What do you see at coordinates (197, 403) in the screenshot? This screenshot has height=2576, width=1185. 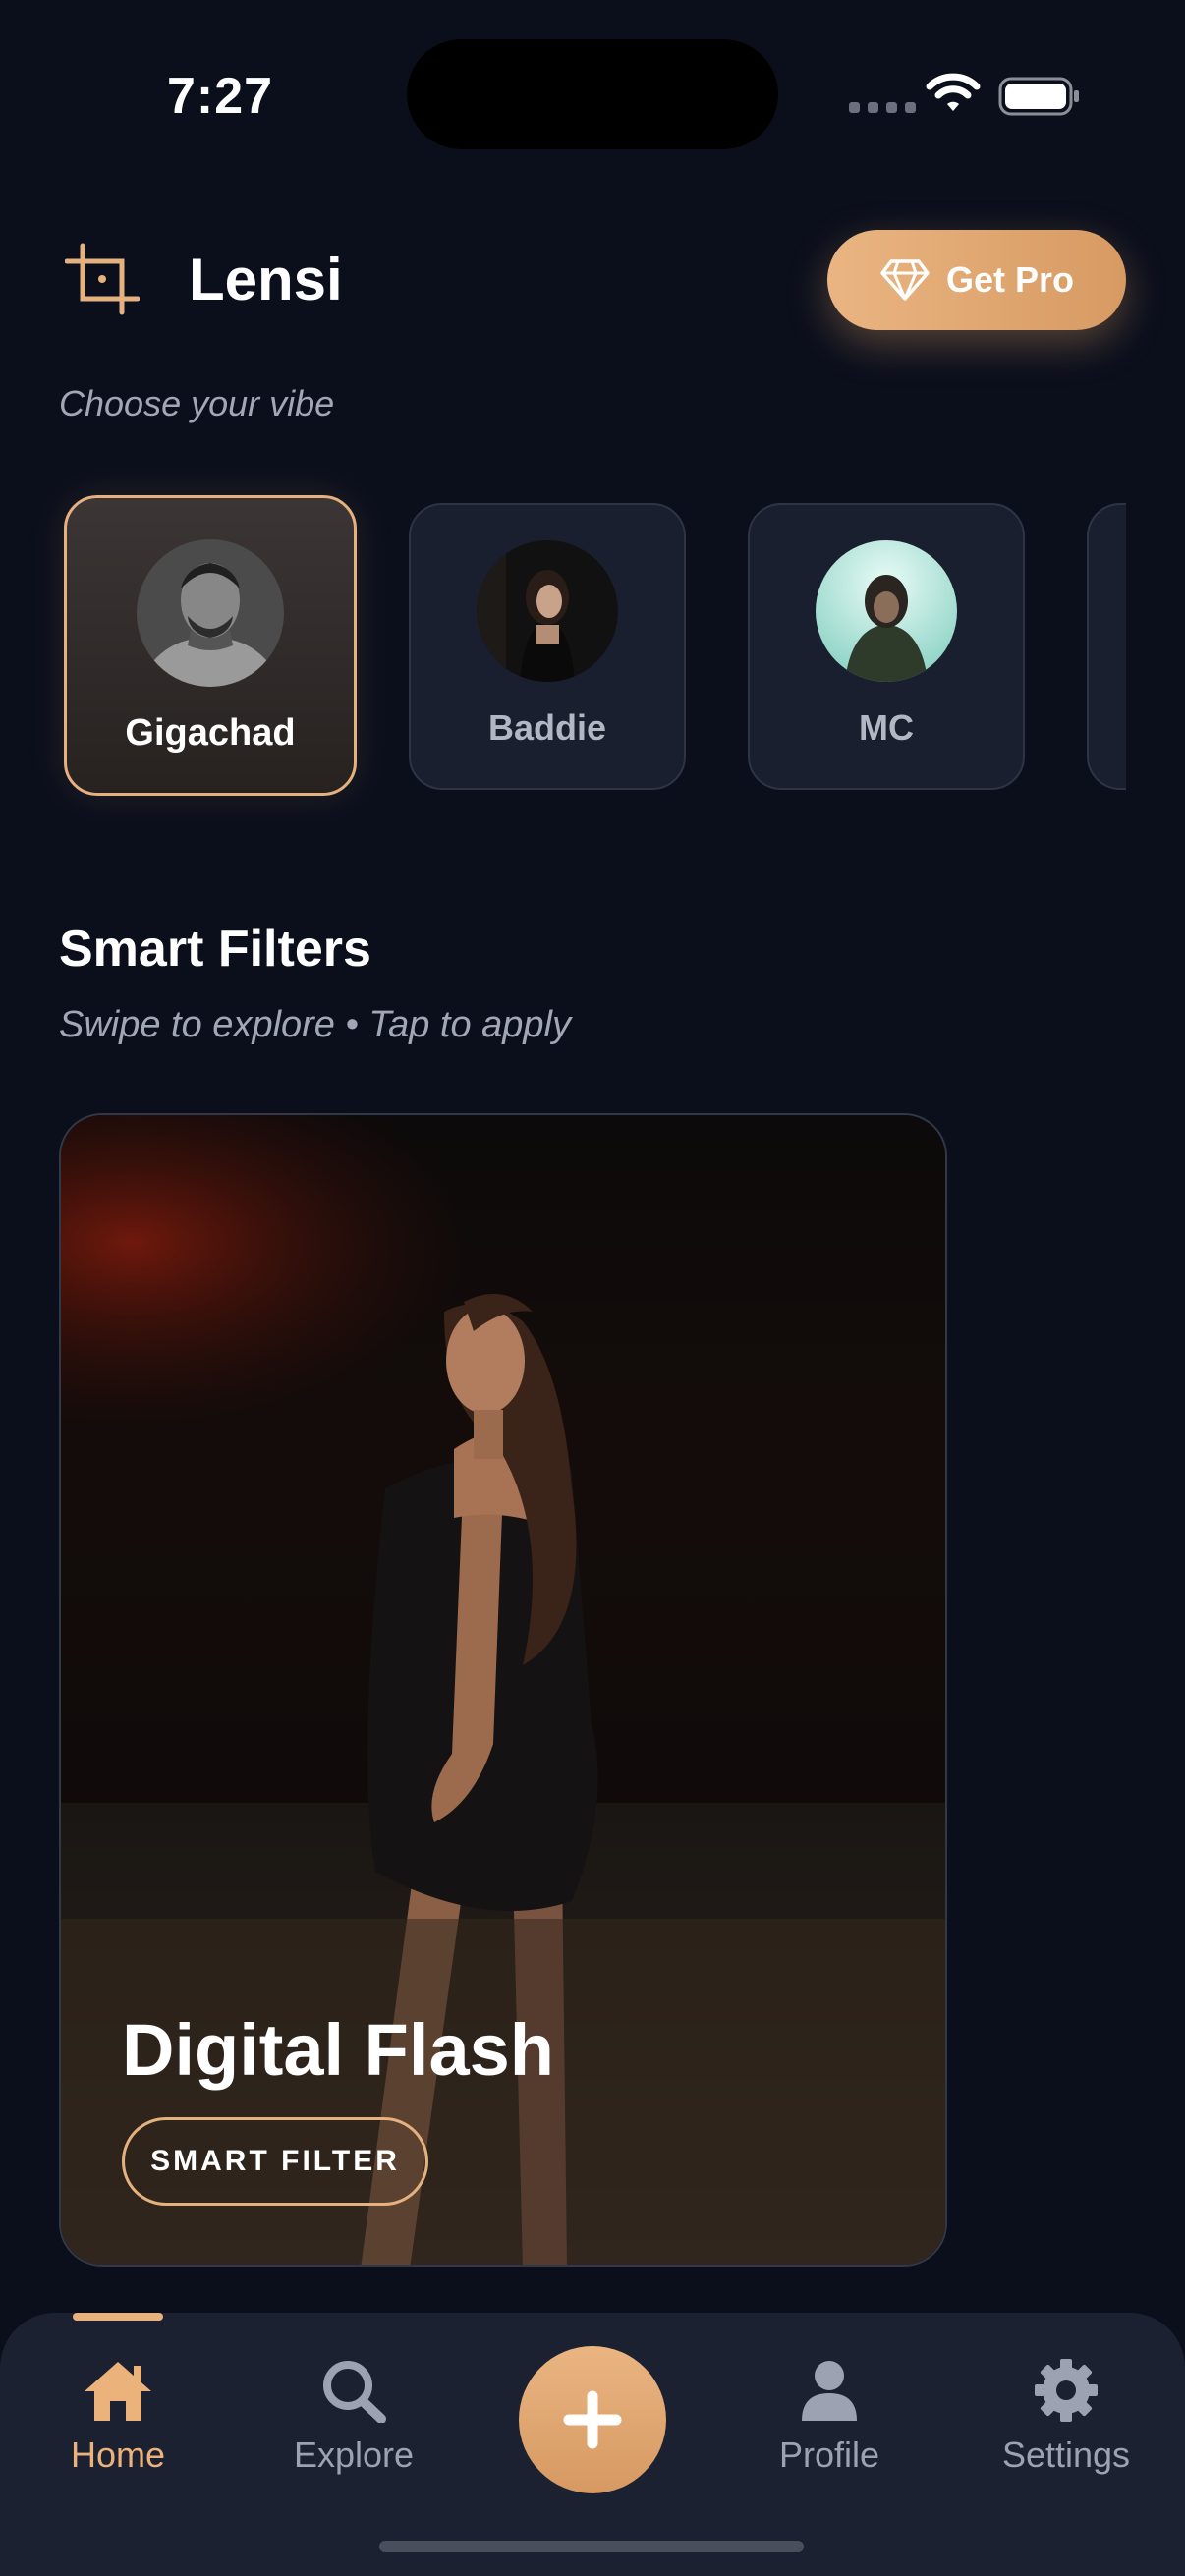 I see `vibe-subtitle: Choose your vibe` at bounding box center [197, 403].